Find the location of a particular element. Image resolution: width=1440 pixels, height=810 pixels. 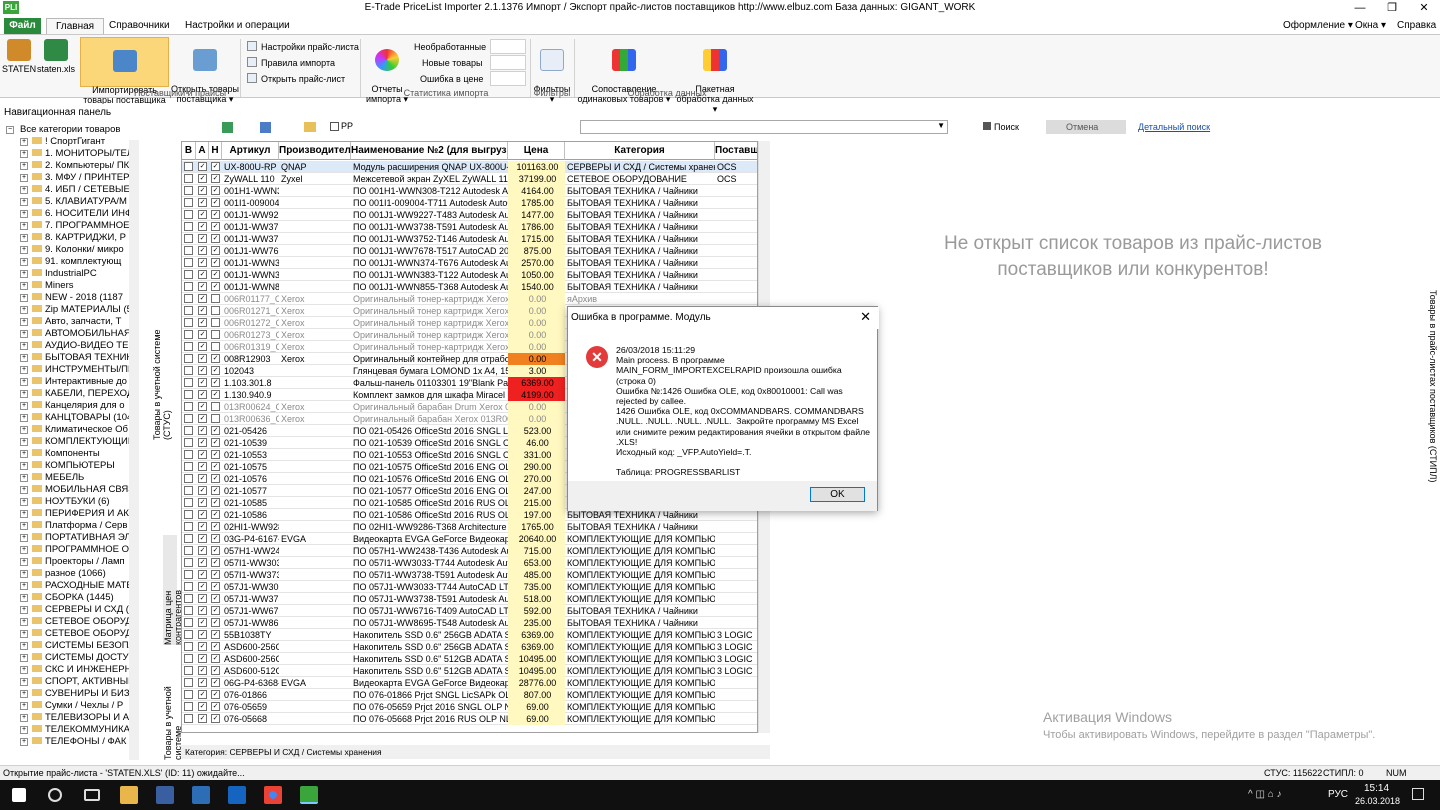

tree-item: + СИСТЕМЫ БЕЗОПА is located at coordinates (65, 646).